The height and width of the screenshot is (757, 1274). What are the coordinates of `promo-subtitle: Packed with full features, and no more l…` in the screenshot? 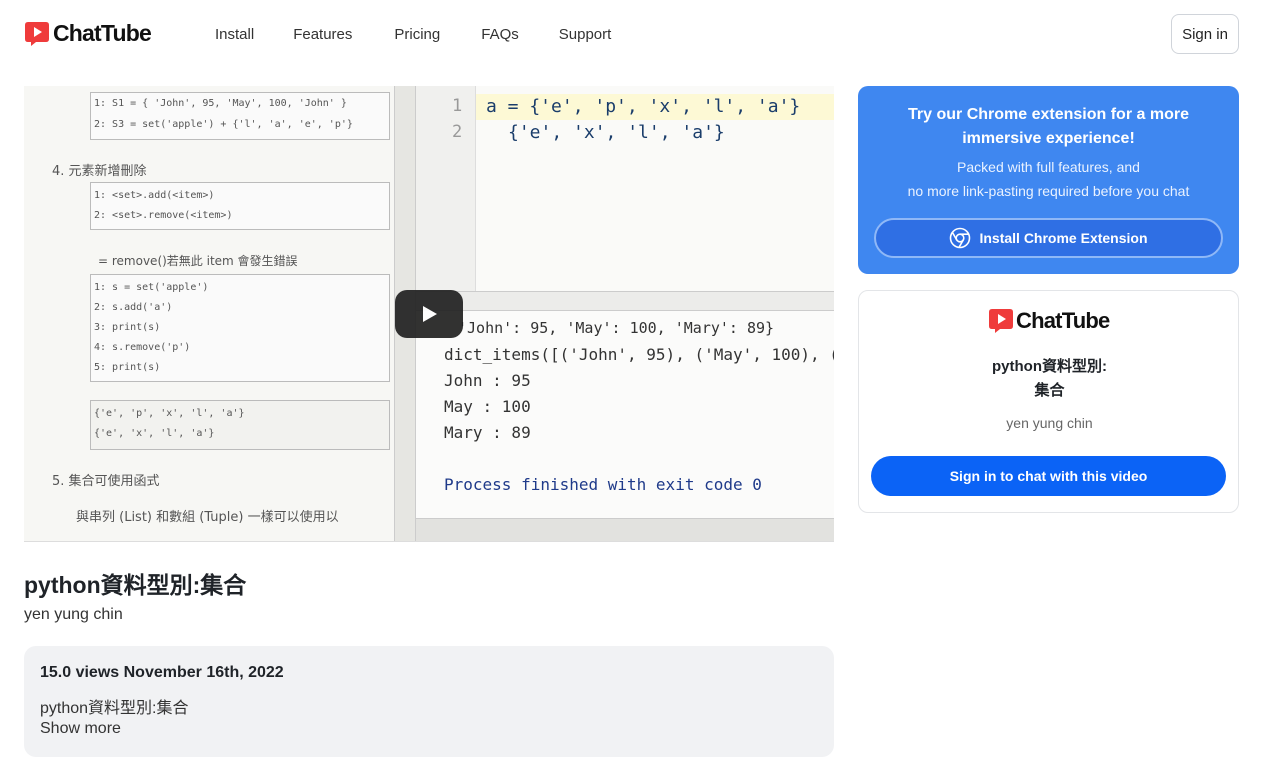 It's located at (1048, 179).